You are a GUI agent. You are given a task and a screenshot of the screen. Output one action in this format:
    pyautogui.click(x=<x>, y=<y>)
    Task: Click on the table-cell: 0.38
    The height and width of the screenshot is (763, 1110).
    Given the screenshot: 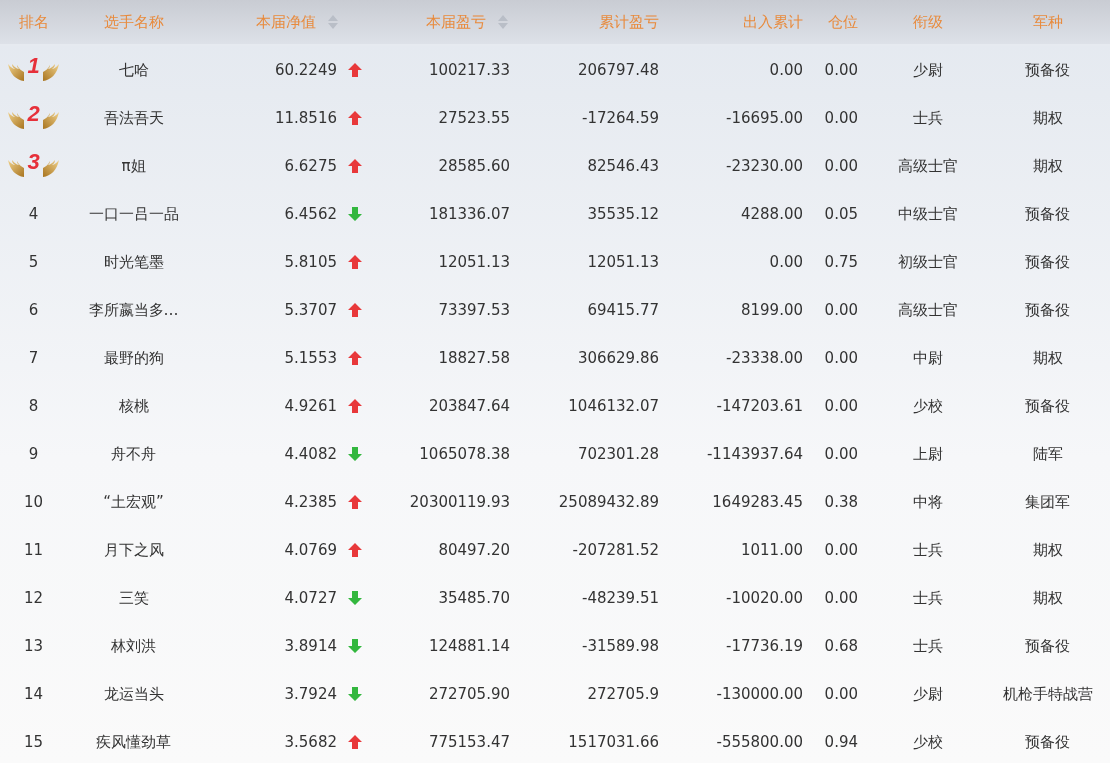 What is the action you would take?
    pyautogui.click(x=841, y=502)
    